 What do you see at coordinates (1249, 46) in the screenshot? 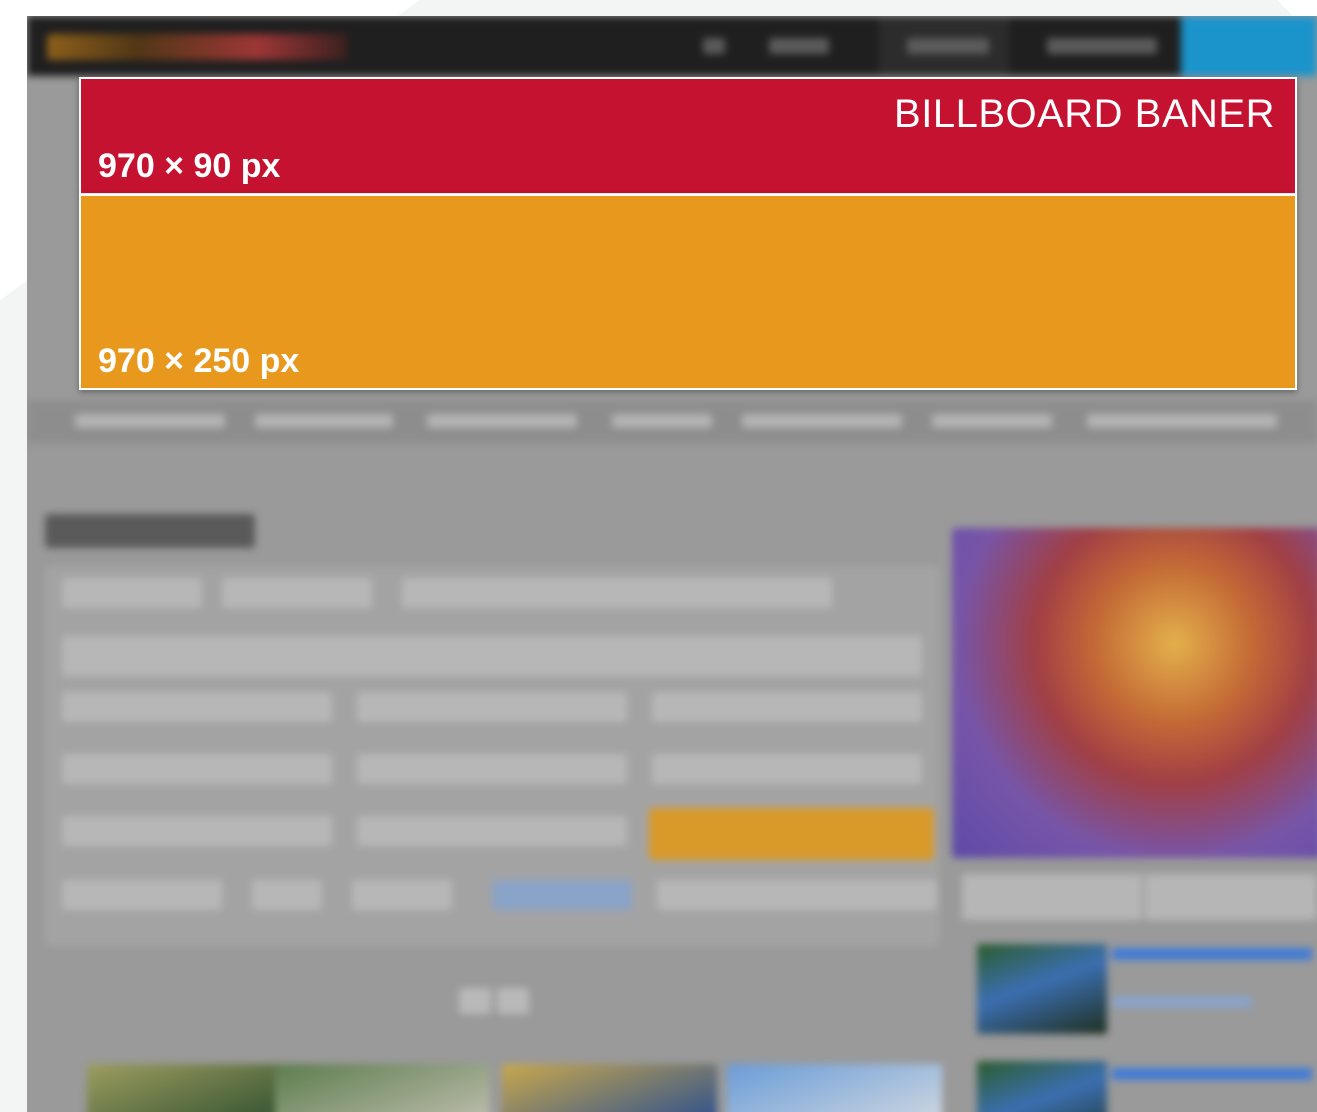
I see `header-blue-button` at bounding box center [1249, 46].